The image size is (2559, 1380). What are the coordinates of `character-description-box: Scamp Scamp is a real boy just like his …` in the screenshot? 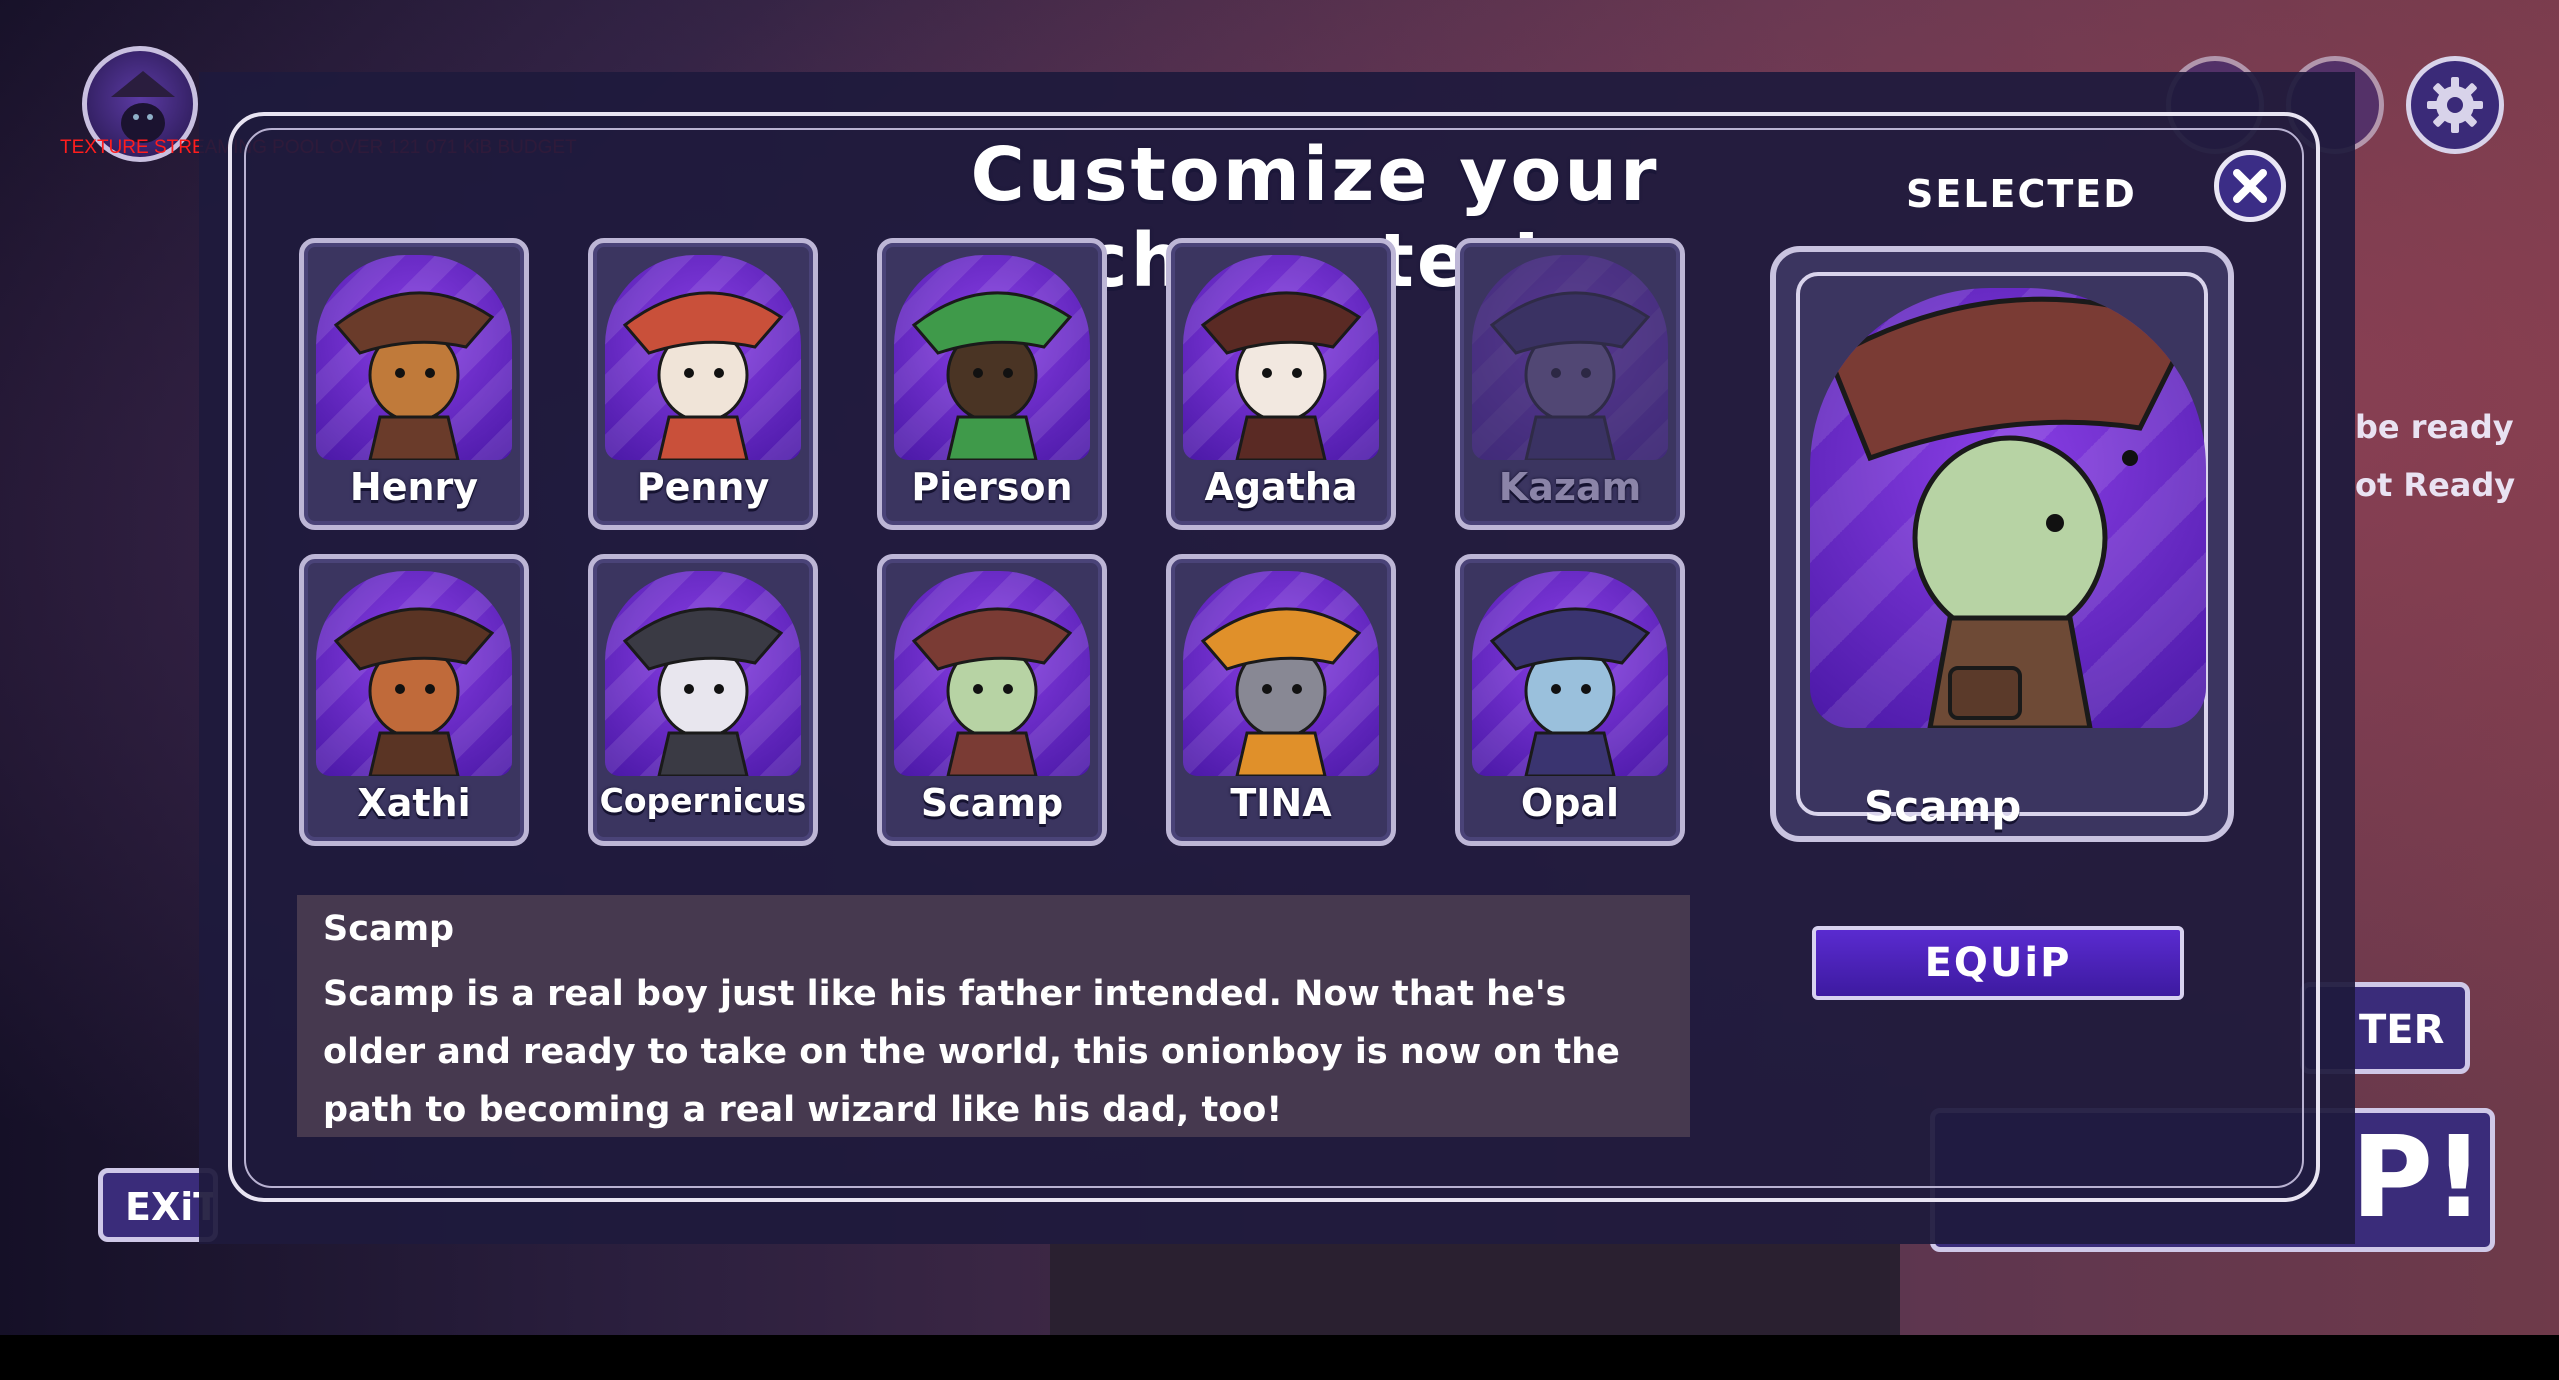 It's located at (993, 1016).